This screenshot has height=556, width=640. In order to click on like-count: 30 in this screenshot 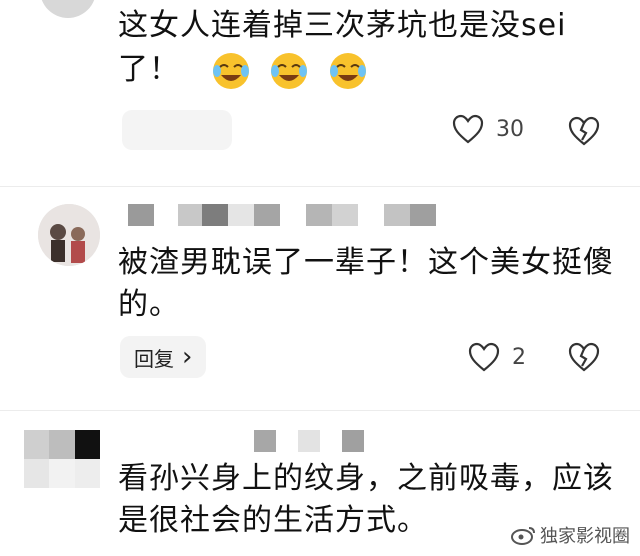, I will do `click(510, 129)`.